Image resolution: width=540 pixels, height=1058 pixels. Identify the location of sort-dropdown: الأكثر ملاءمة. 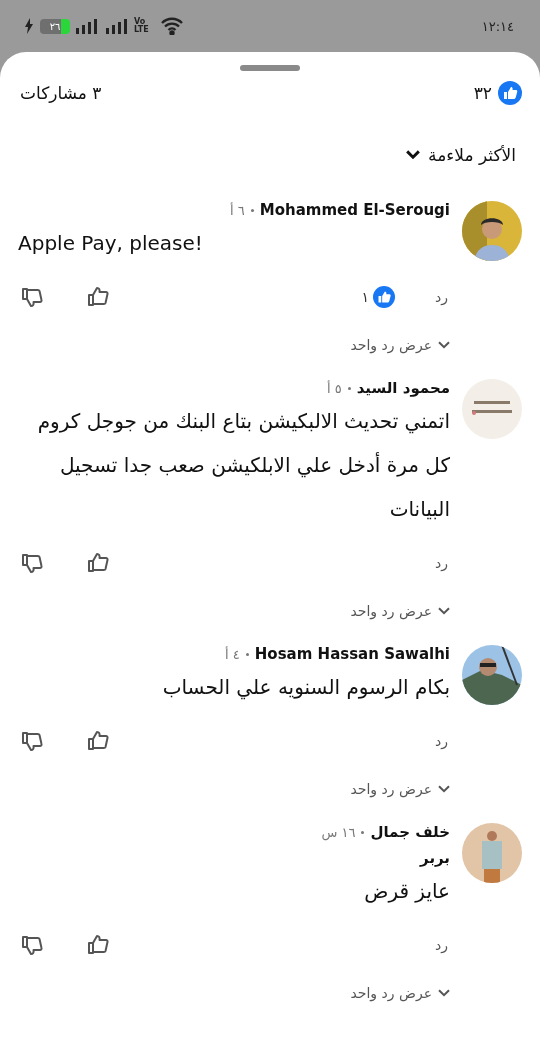
(461, 155).